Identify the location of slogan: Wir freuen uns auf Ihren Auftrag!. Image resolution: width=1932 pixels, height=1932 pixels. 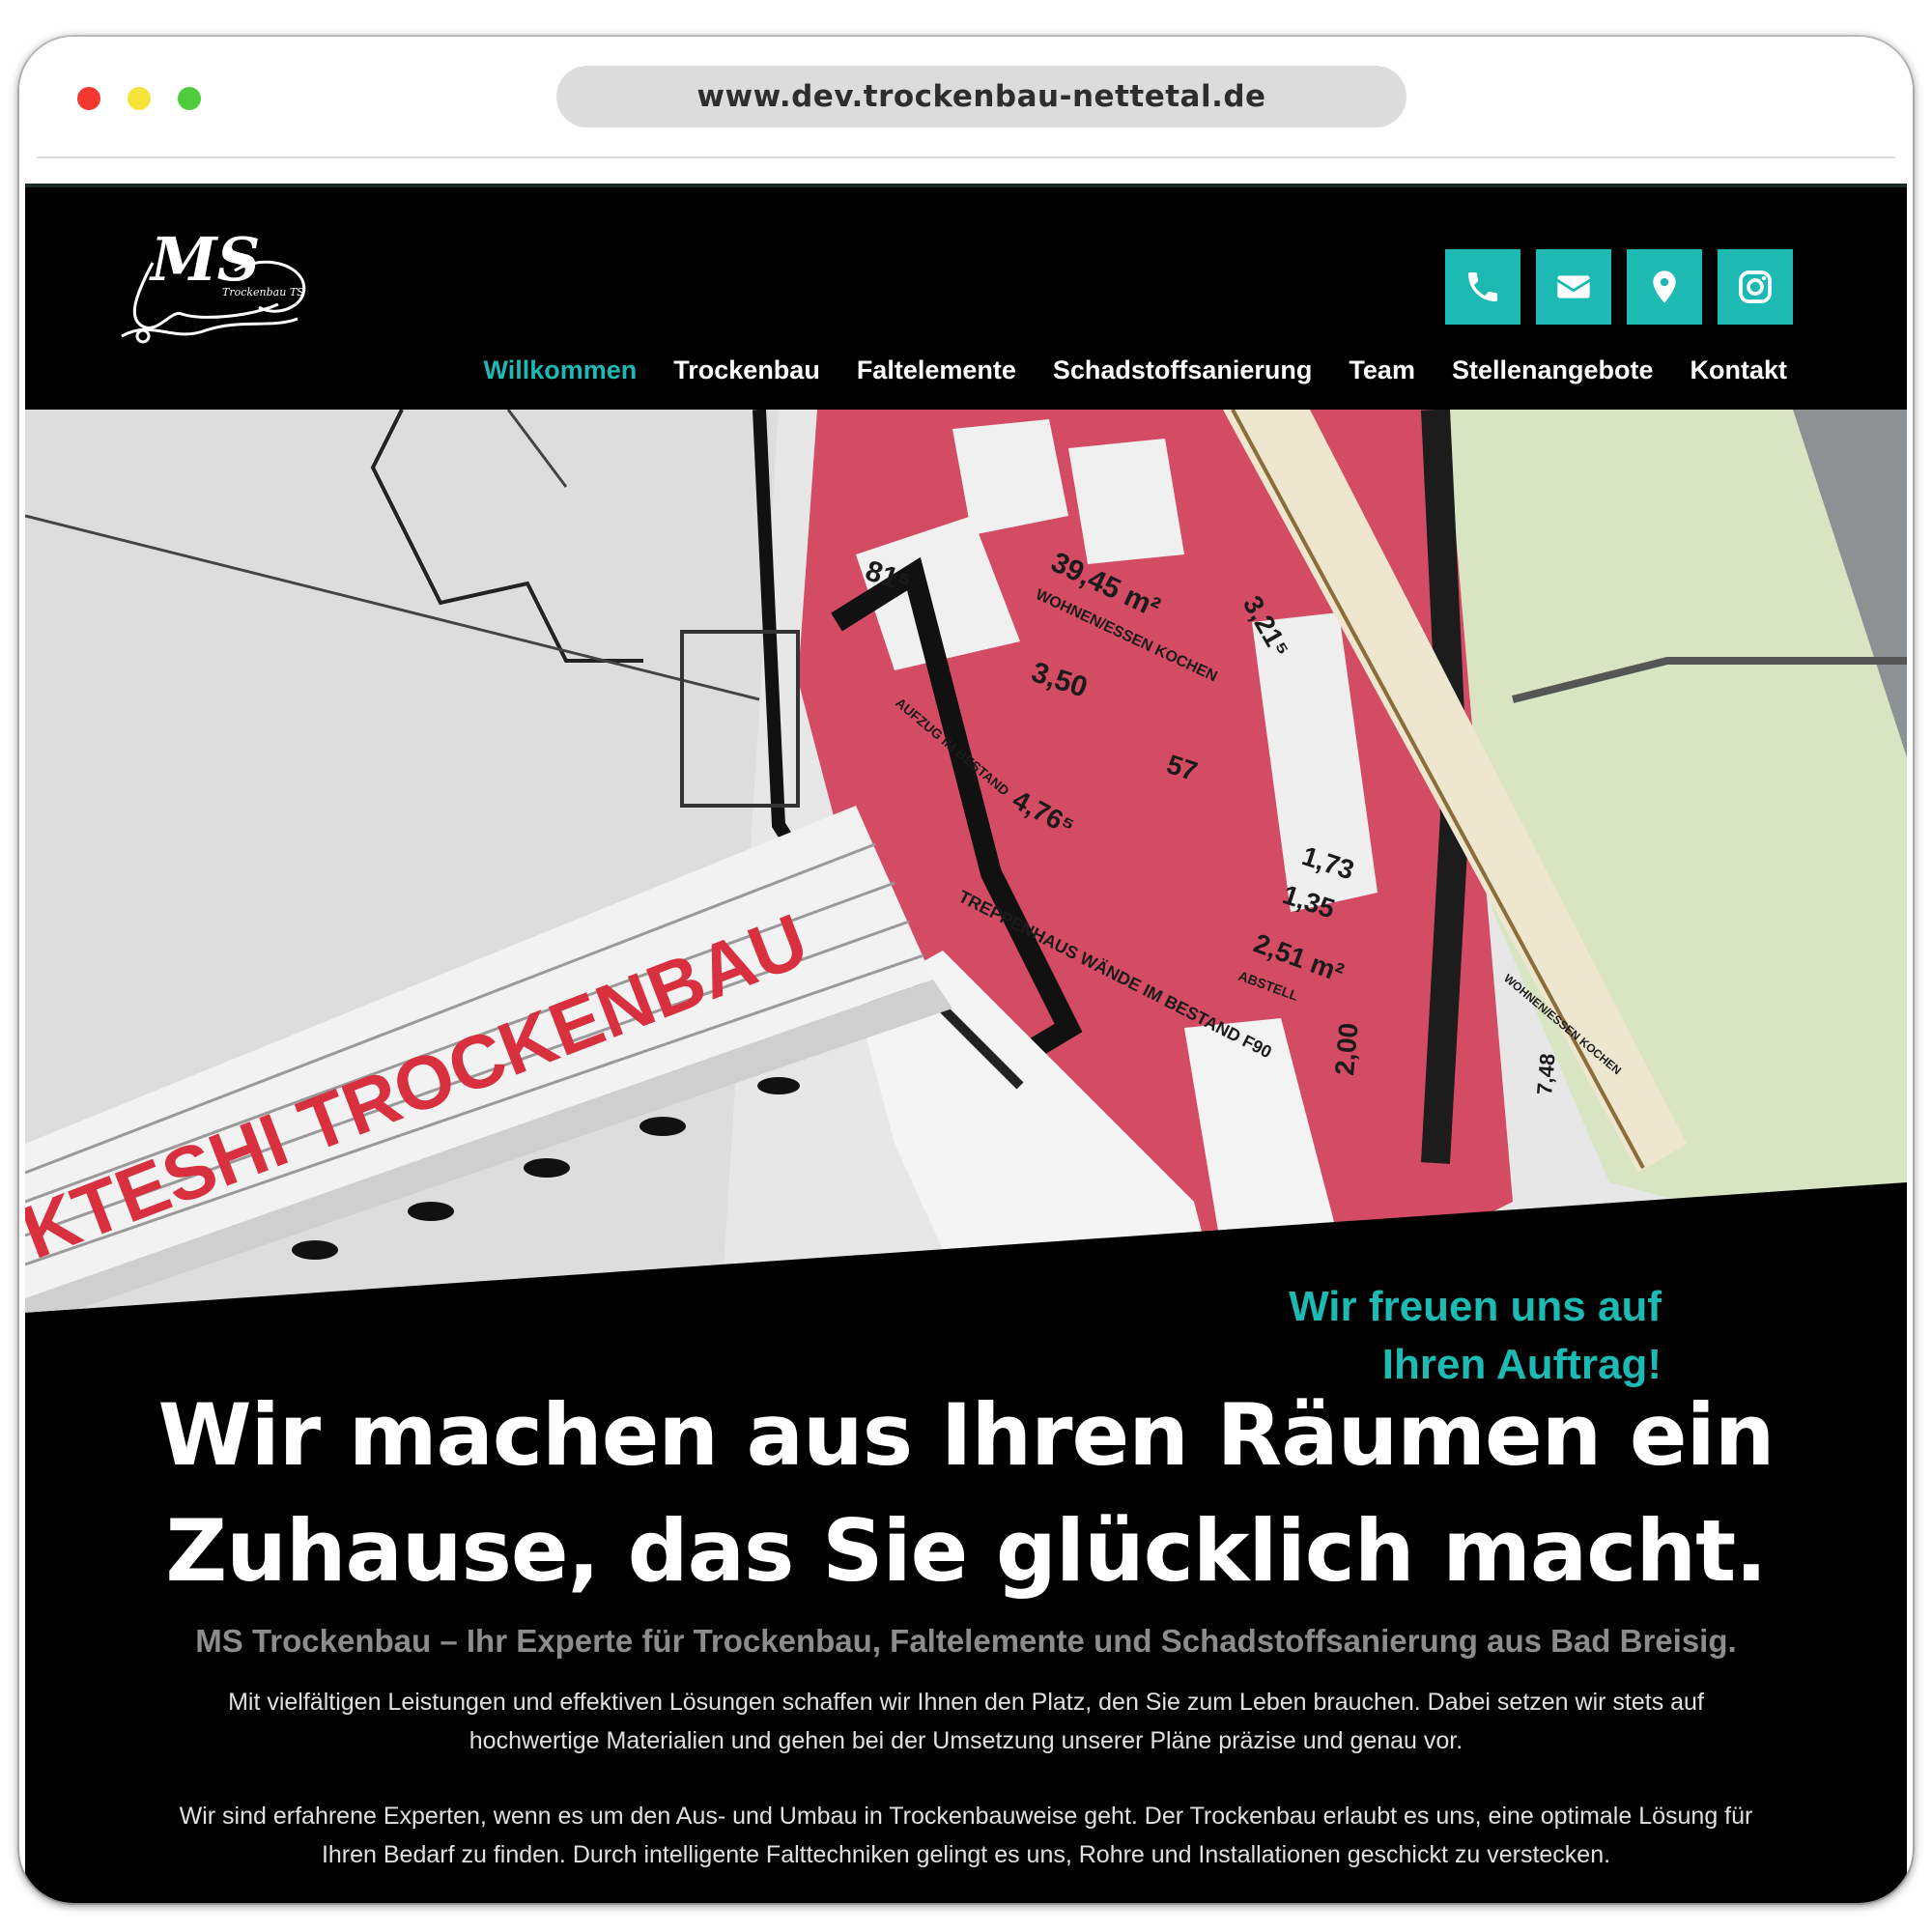
(1475, 1336).